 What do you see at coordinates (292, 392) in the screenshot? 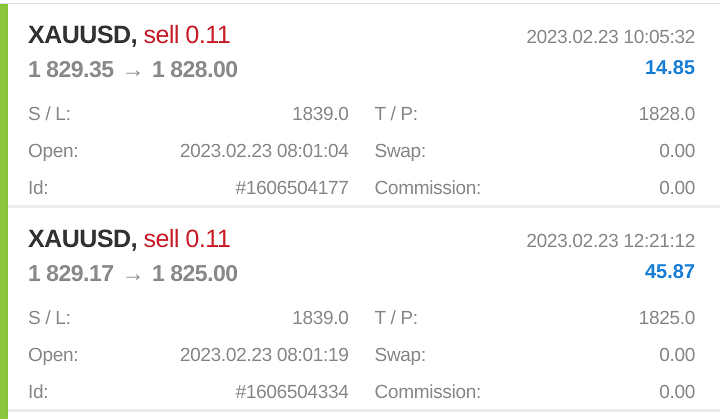
I see `detail-value: #1606504334` at bounding box center [292, 392].